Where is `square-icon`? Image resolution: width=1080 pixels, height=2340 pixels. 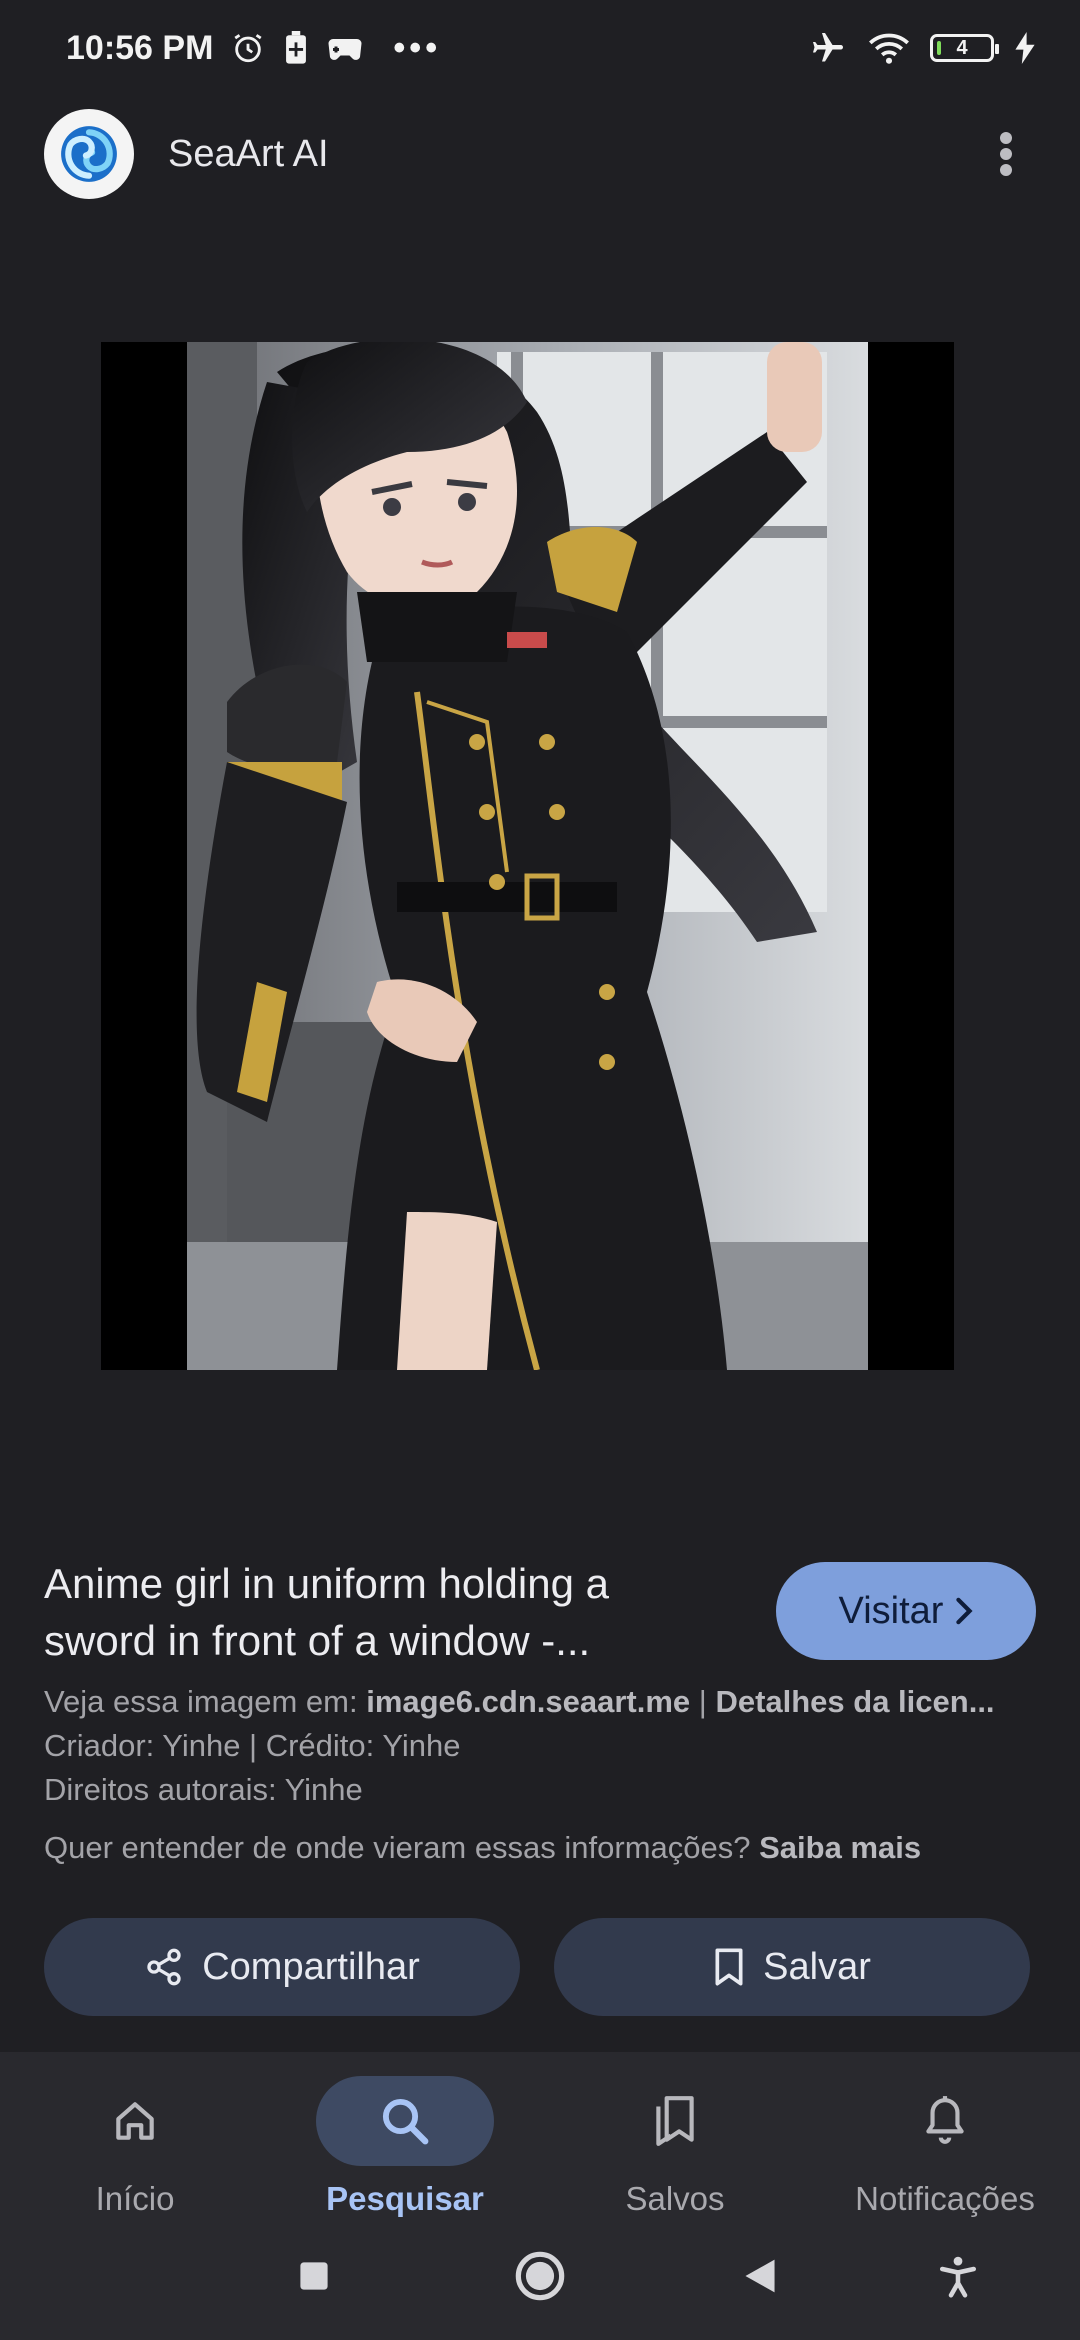
square-icon is located at coordinates (314, 2276).